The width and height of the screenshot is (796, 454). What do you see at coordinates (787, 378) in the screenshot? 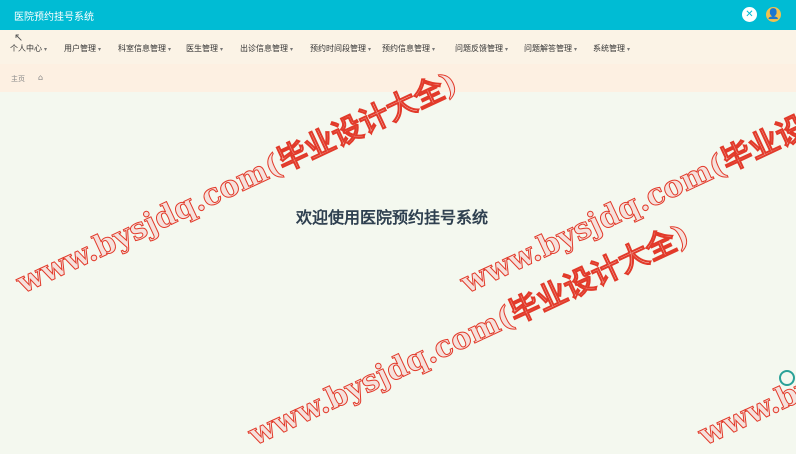
I see `scroll-top-icon` at bounding box center [787, 378].